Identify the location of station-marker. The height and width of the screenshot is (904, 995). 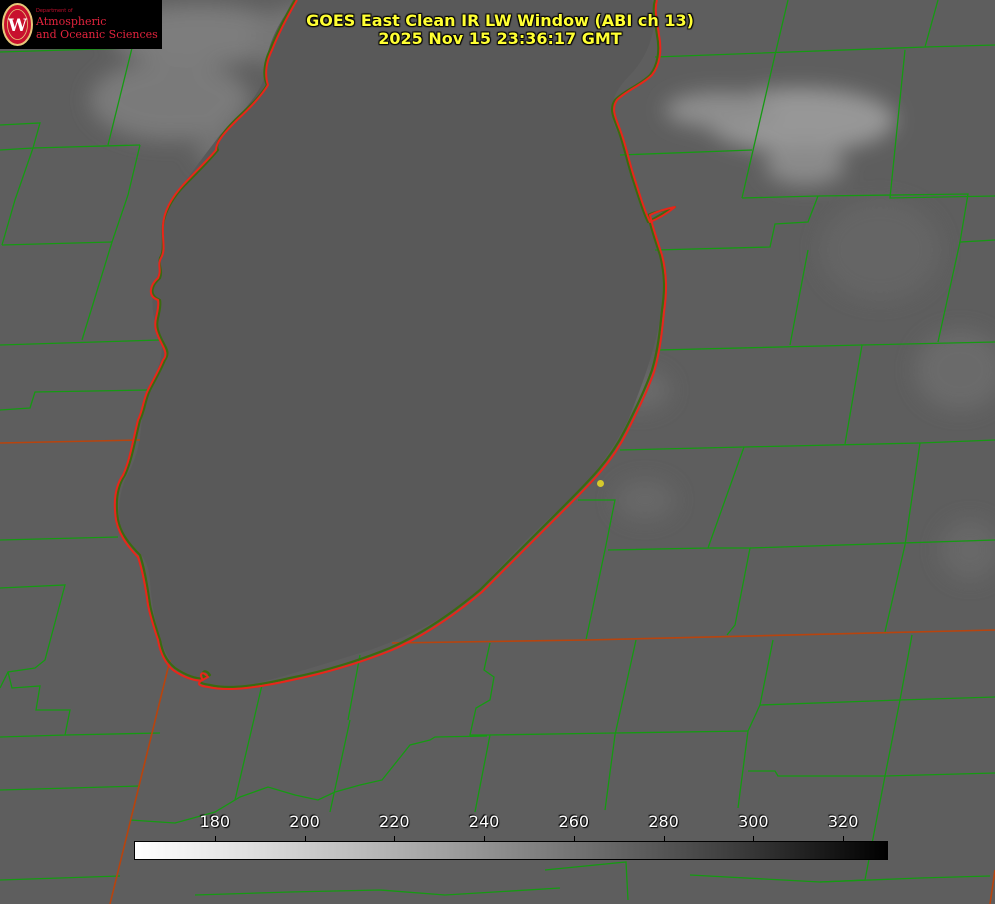
(600, 483).